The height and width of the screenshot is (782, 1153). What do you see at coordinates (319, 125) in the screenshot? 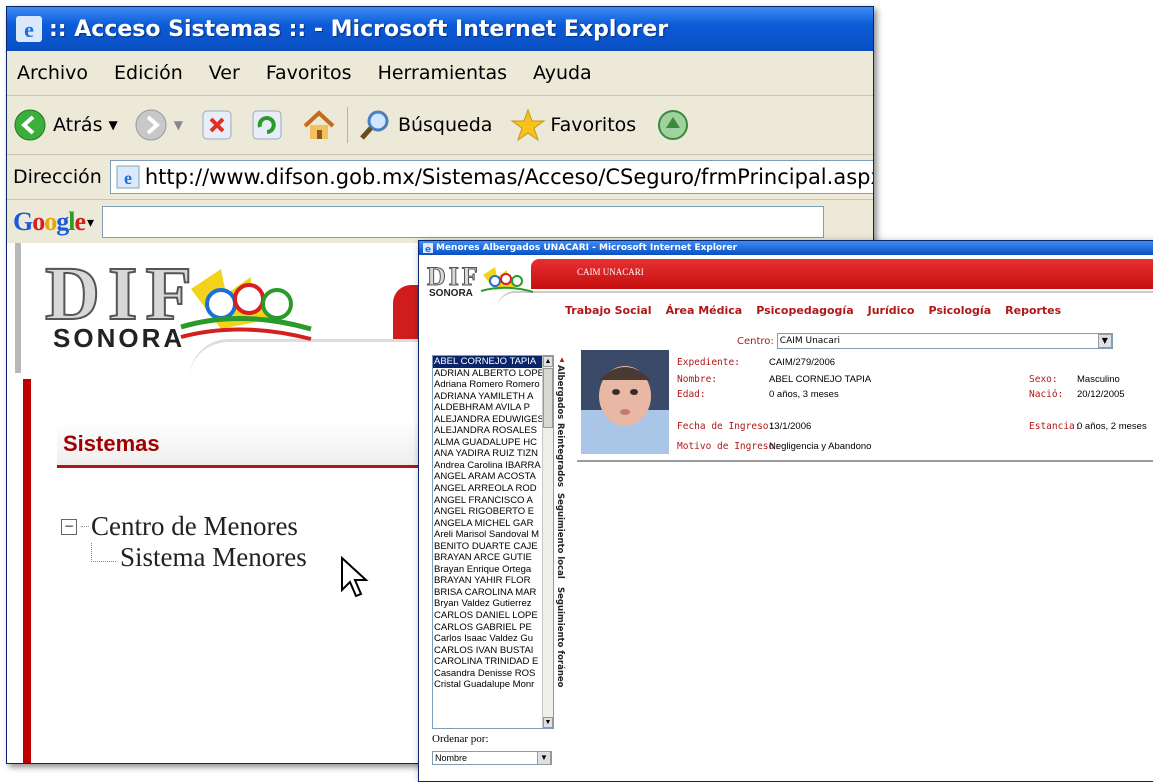
I see `home-icon` at bounding box center [319, 125].